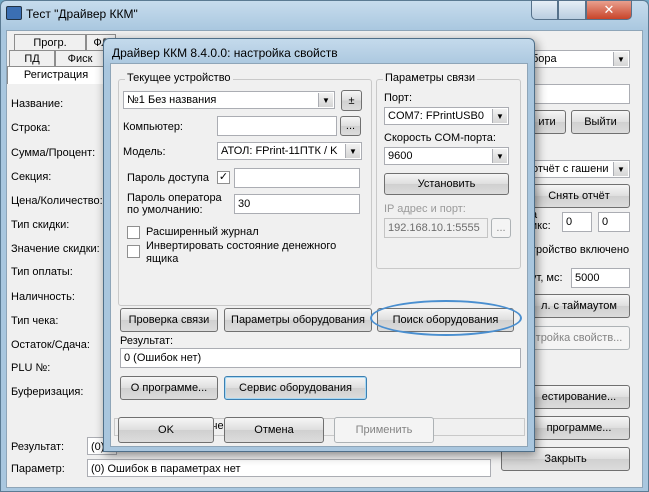  I want to click on label-timeout: ут, мс:, so click(547, 278).